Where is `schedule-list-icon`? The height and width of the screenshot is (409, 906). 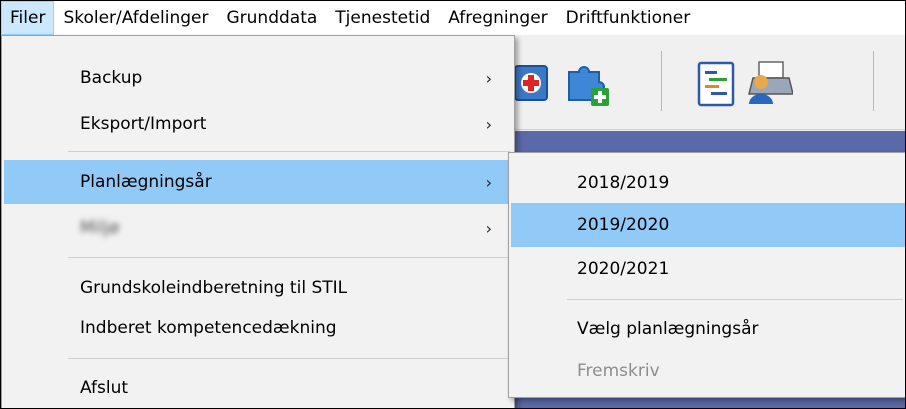 schedule-list-icon is located at coordinates (716, 83).